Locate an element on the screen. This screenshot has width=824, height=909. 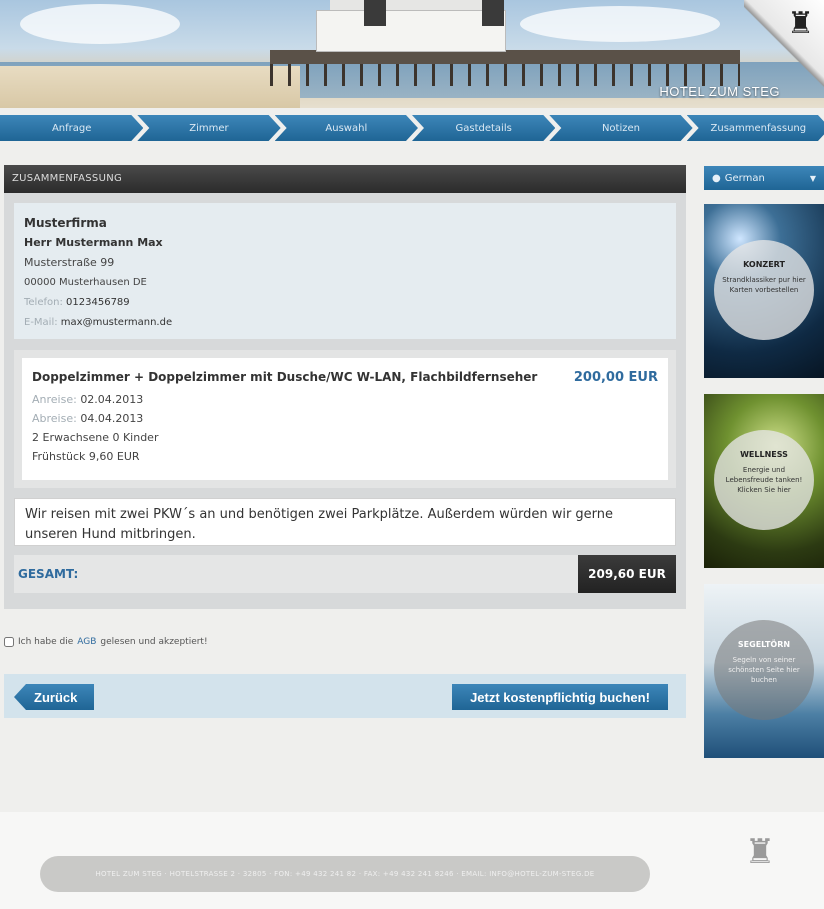
phone-value: 0123456789 is located at coordinates (98, 302).